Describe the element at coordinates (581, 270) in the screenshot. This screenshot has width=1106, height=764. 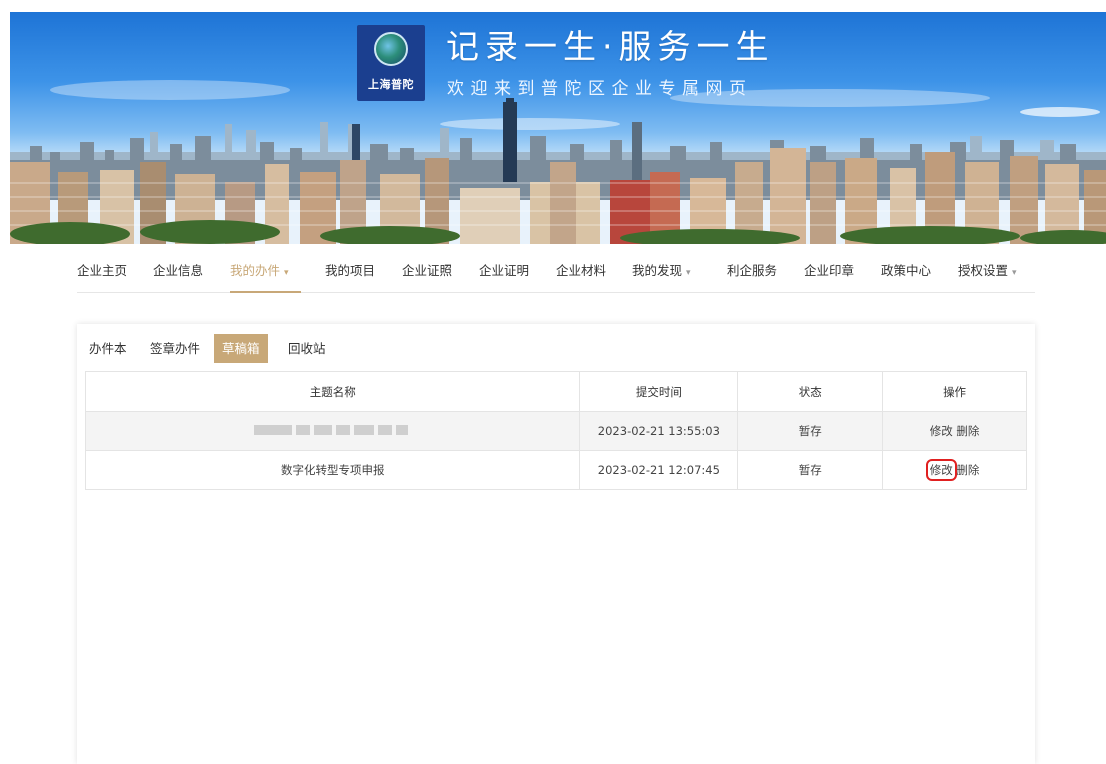
I see `nav-label: 企业材料` at that location.